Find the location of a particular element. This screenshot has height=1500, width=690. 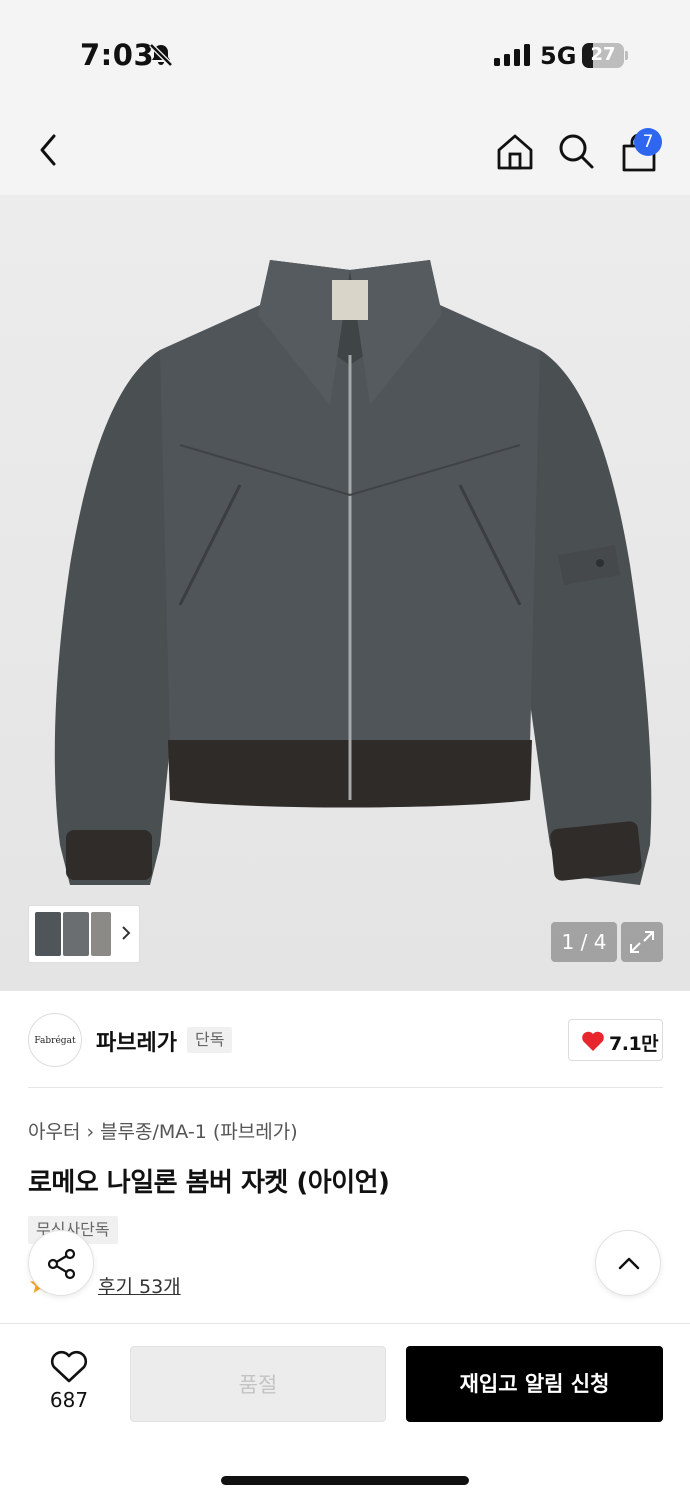

wishlist-count: 687 is located at coordinates (69, 1400).